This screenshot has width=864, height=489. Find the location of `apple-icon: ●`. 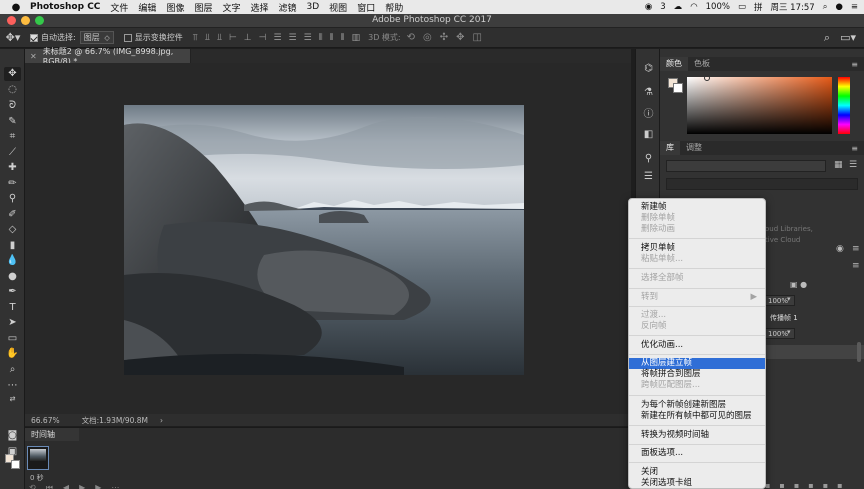

apple-icon: ● is located at coordinates (16, 7).